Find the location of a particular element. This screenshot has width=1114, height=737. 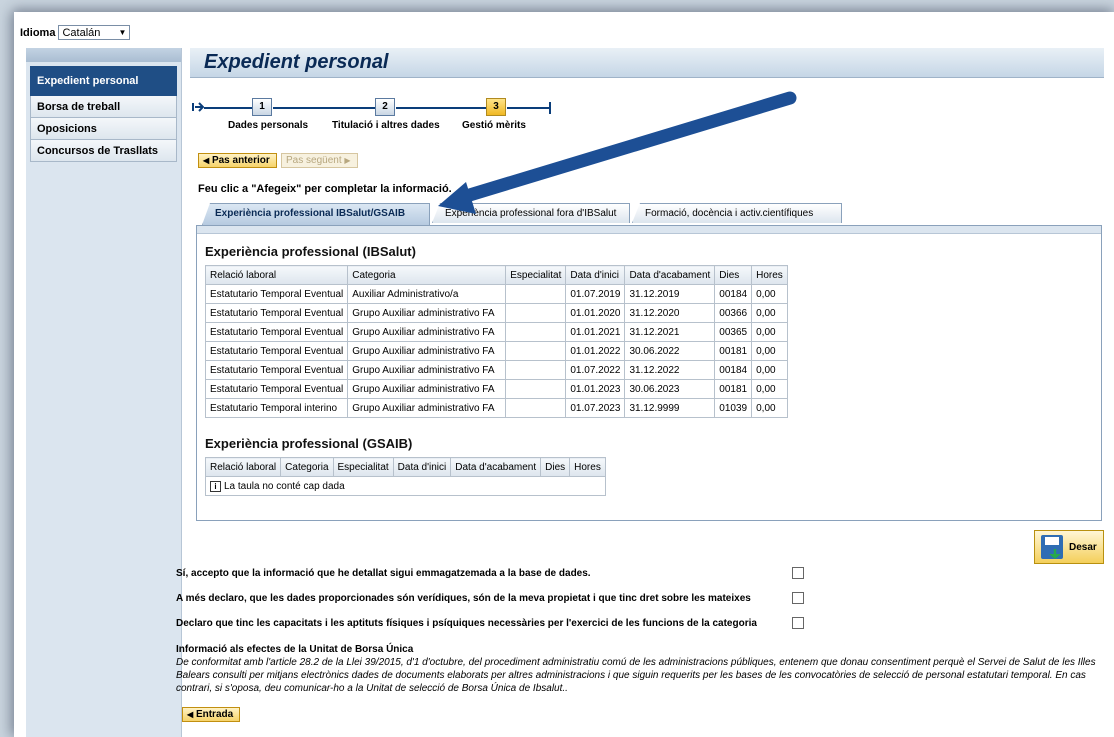

step-3-box: 3 is located at coordinates (496, 107).